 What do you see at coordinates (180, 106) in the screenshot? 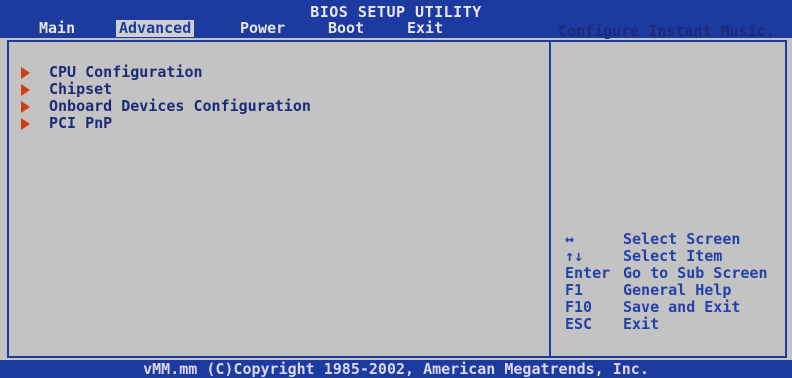
I see `menu-item-label: Onboard Devices Configuration` at bounding box center [180, 106].